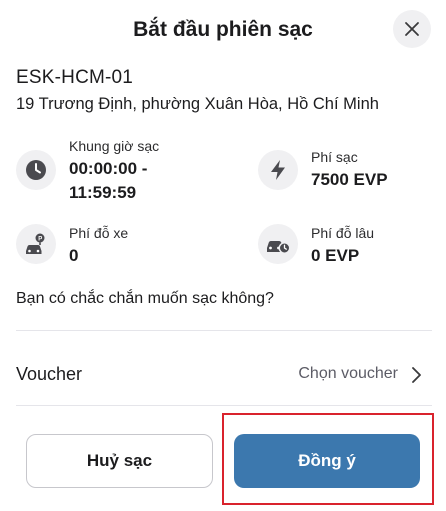 Image resolution: width=446 pixels, height=511 pixels. Describe the element at coordinates (278, 244) in the screenshot. I see `car-clock-icon` at that location.